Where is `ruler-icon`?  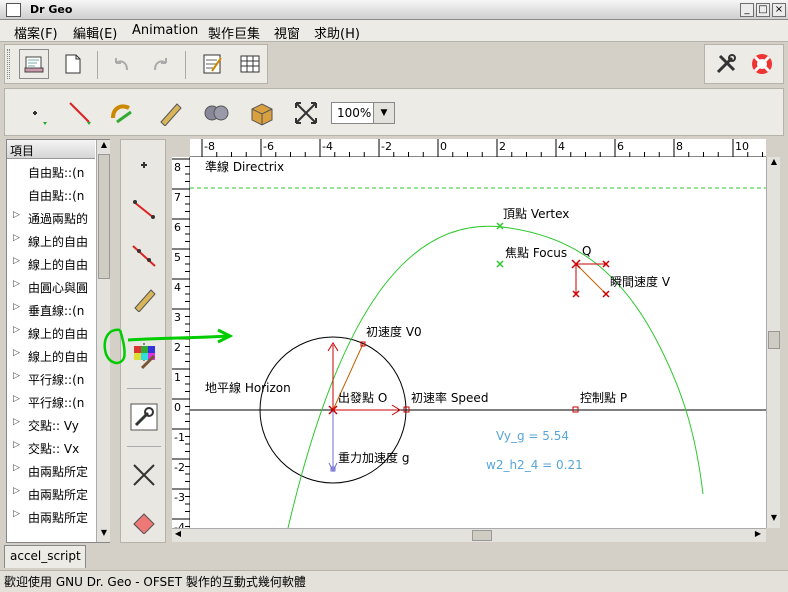
ruler-icon is located at coordinates (145, 300).